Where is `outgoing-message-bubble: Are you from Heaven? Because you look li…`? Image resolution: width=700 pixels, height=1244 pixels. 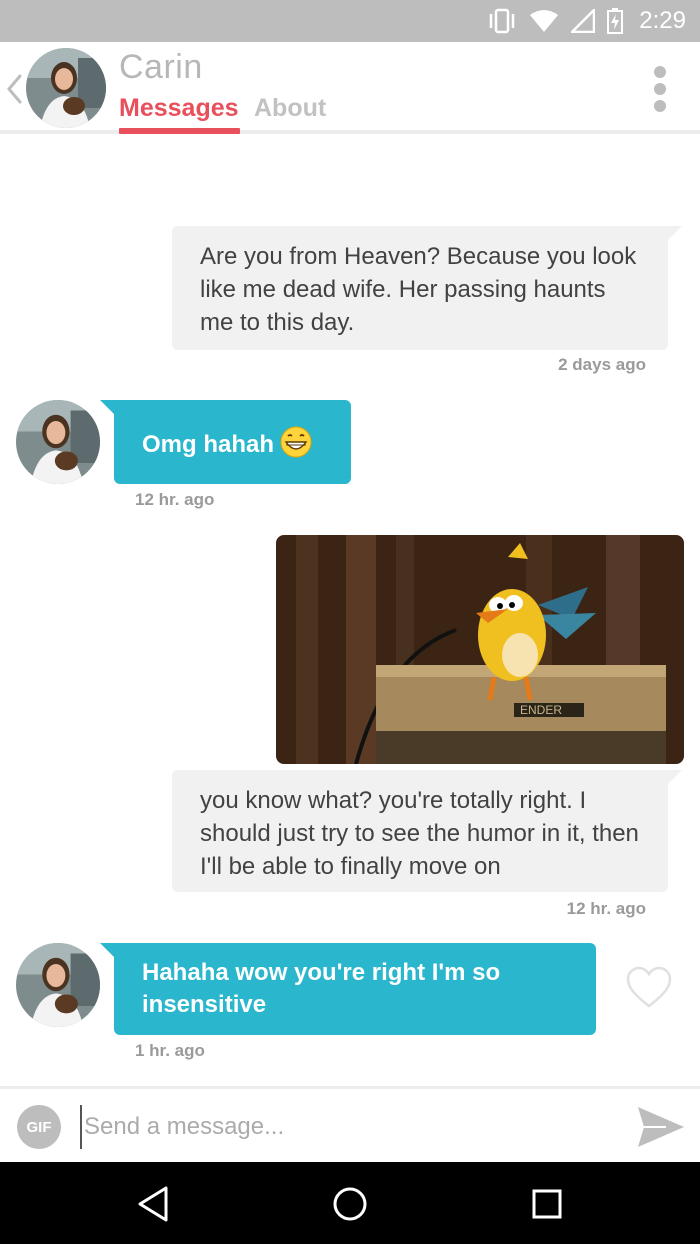 outgoing-message-bubble: Are you from Heaven? Because you look li… is located at coordinates (427, 288).